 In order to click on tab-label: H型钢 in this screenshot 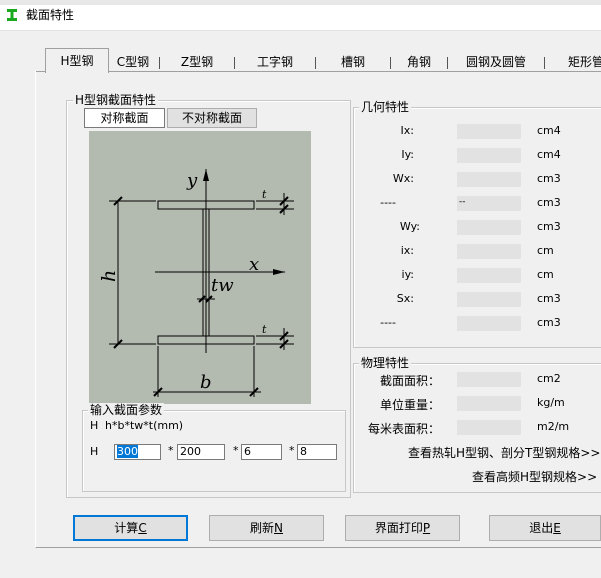, I will do `click(77, 61)`.